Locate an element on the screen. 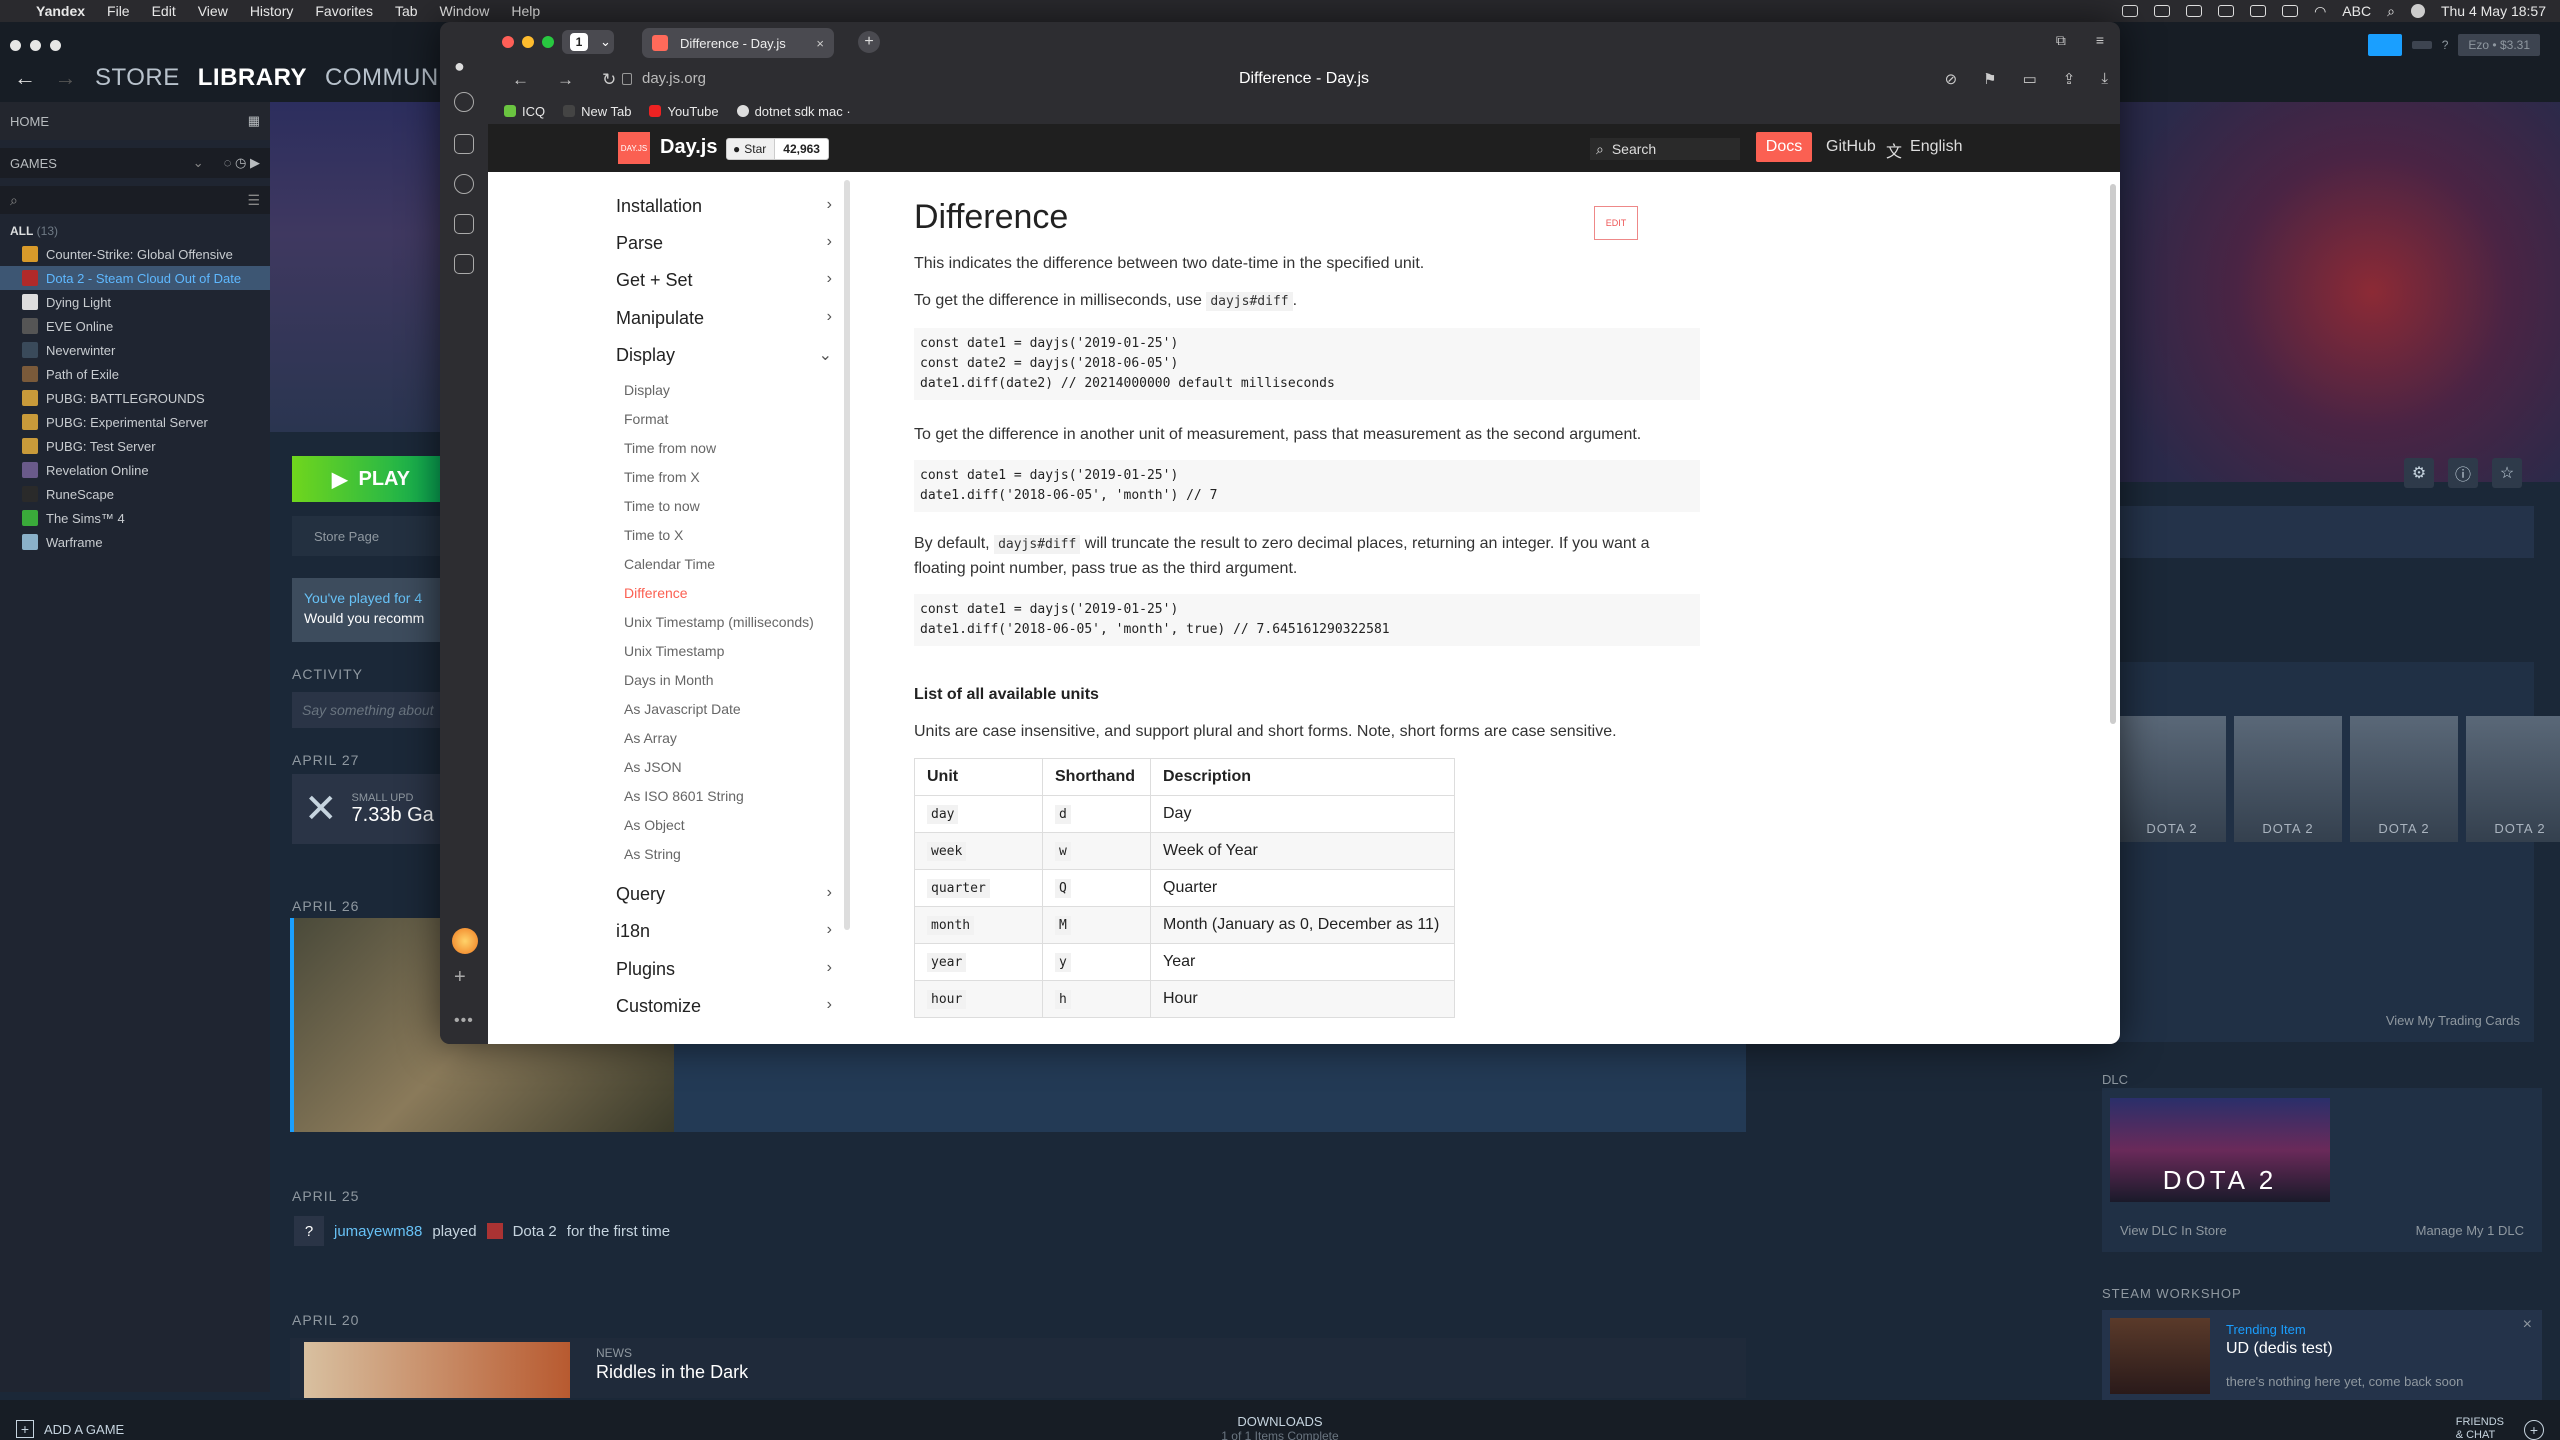  menu-favorites: Favorites is located at coordinates (344, 11).